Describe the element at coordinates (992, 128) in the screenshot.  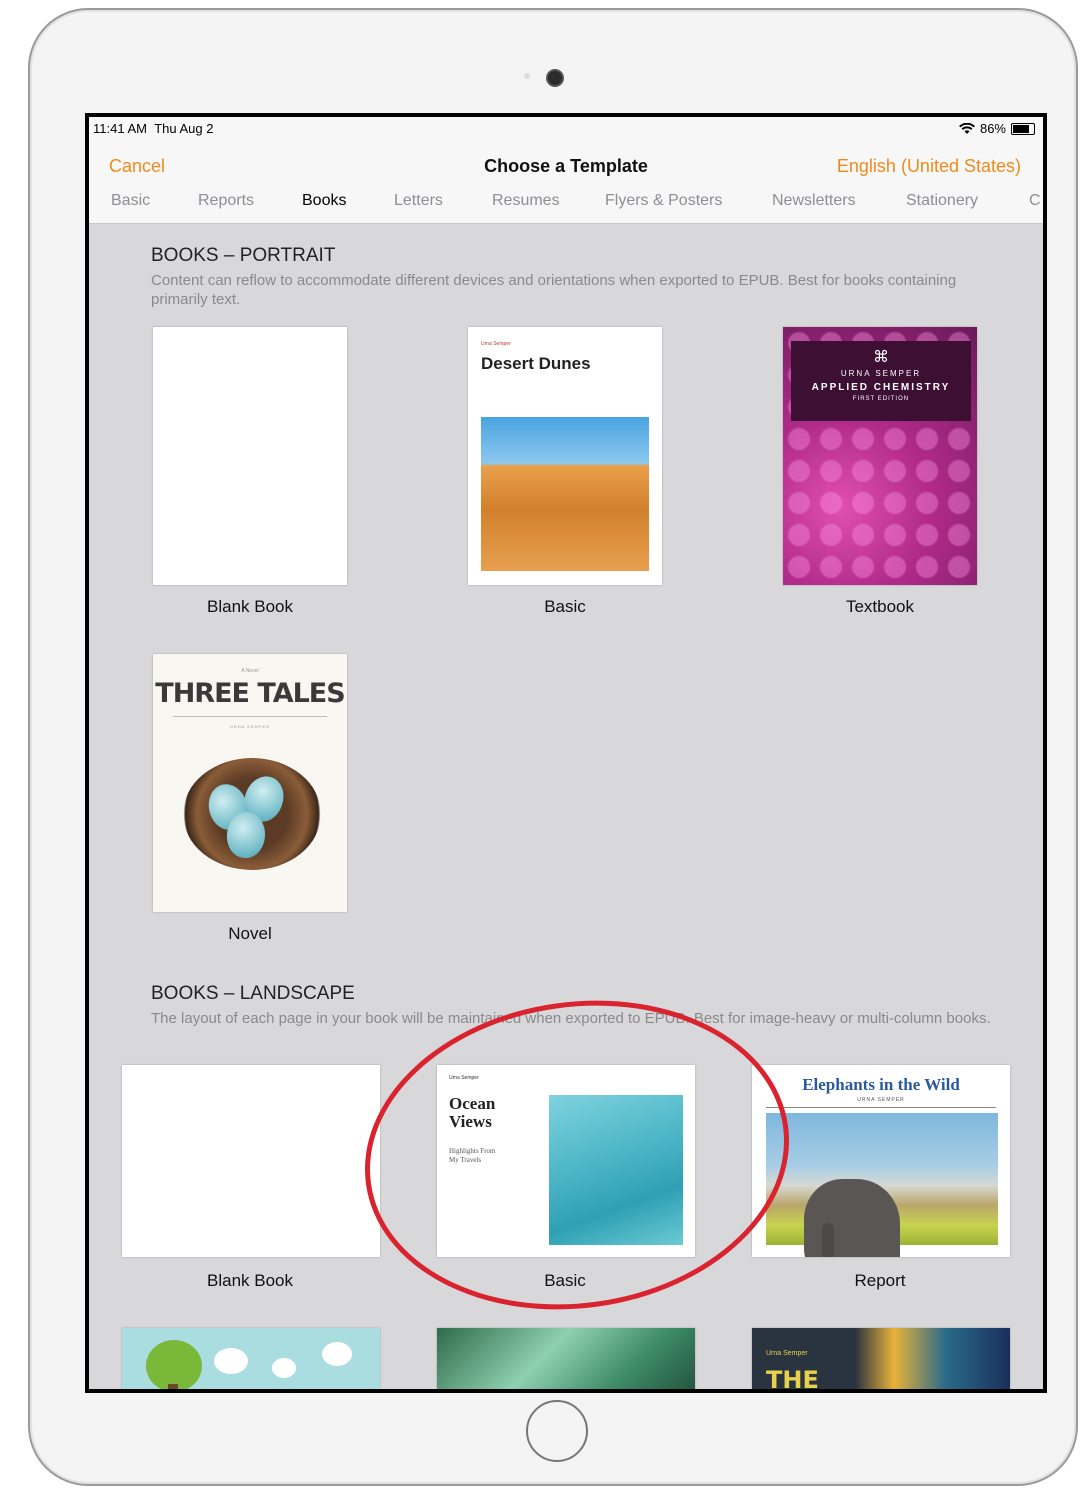
I see `battery-percent: 86%` at that location.